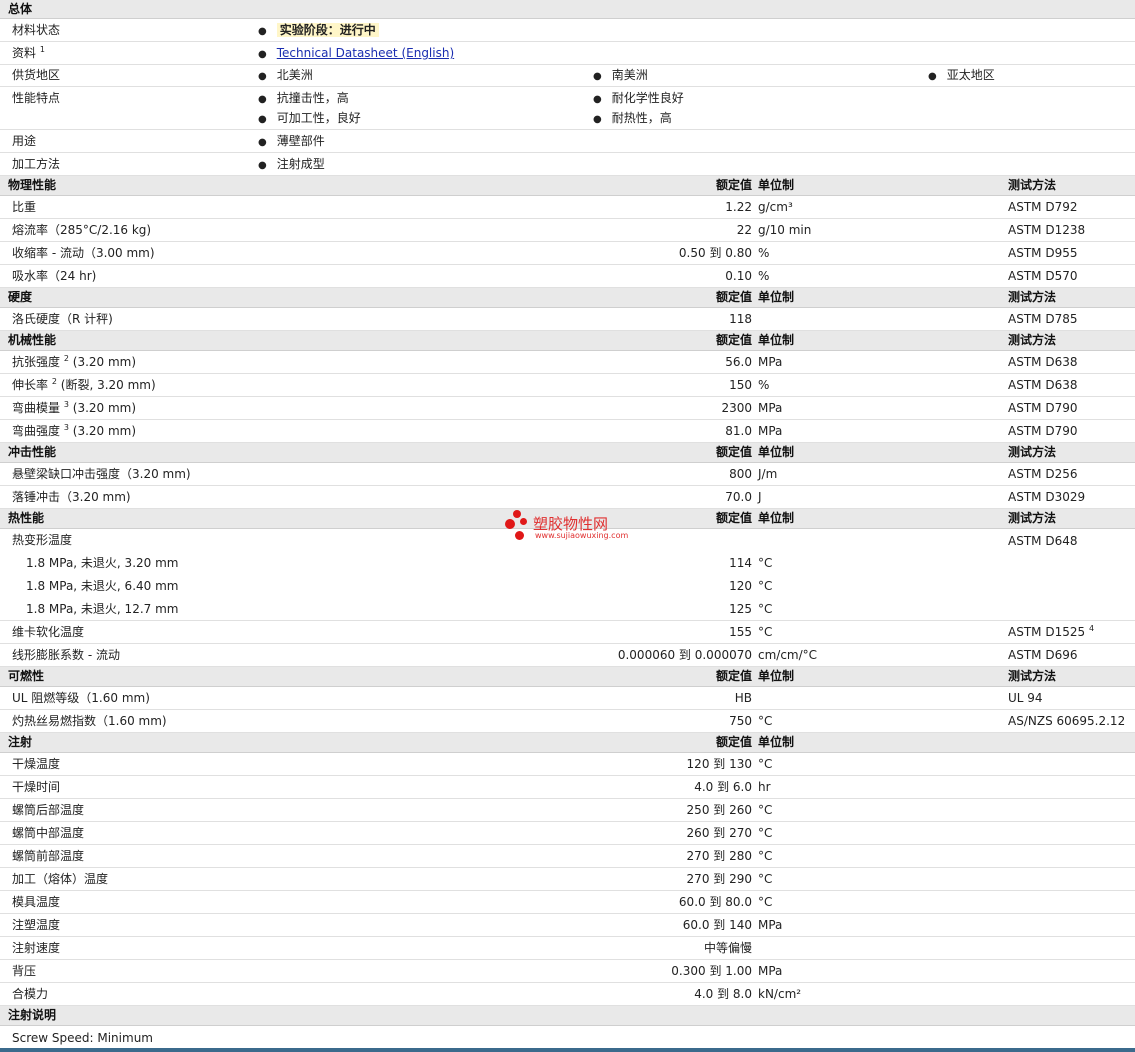 The image size is (1135, 1052). Describe the element at coordinates (66, 655) in the screenshot. I see `row-label: 线形膨胀系数 - 流动` at that location.